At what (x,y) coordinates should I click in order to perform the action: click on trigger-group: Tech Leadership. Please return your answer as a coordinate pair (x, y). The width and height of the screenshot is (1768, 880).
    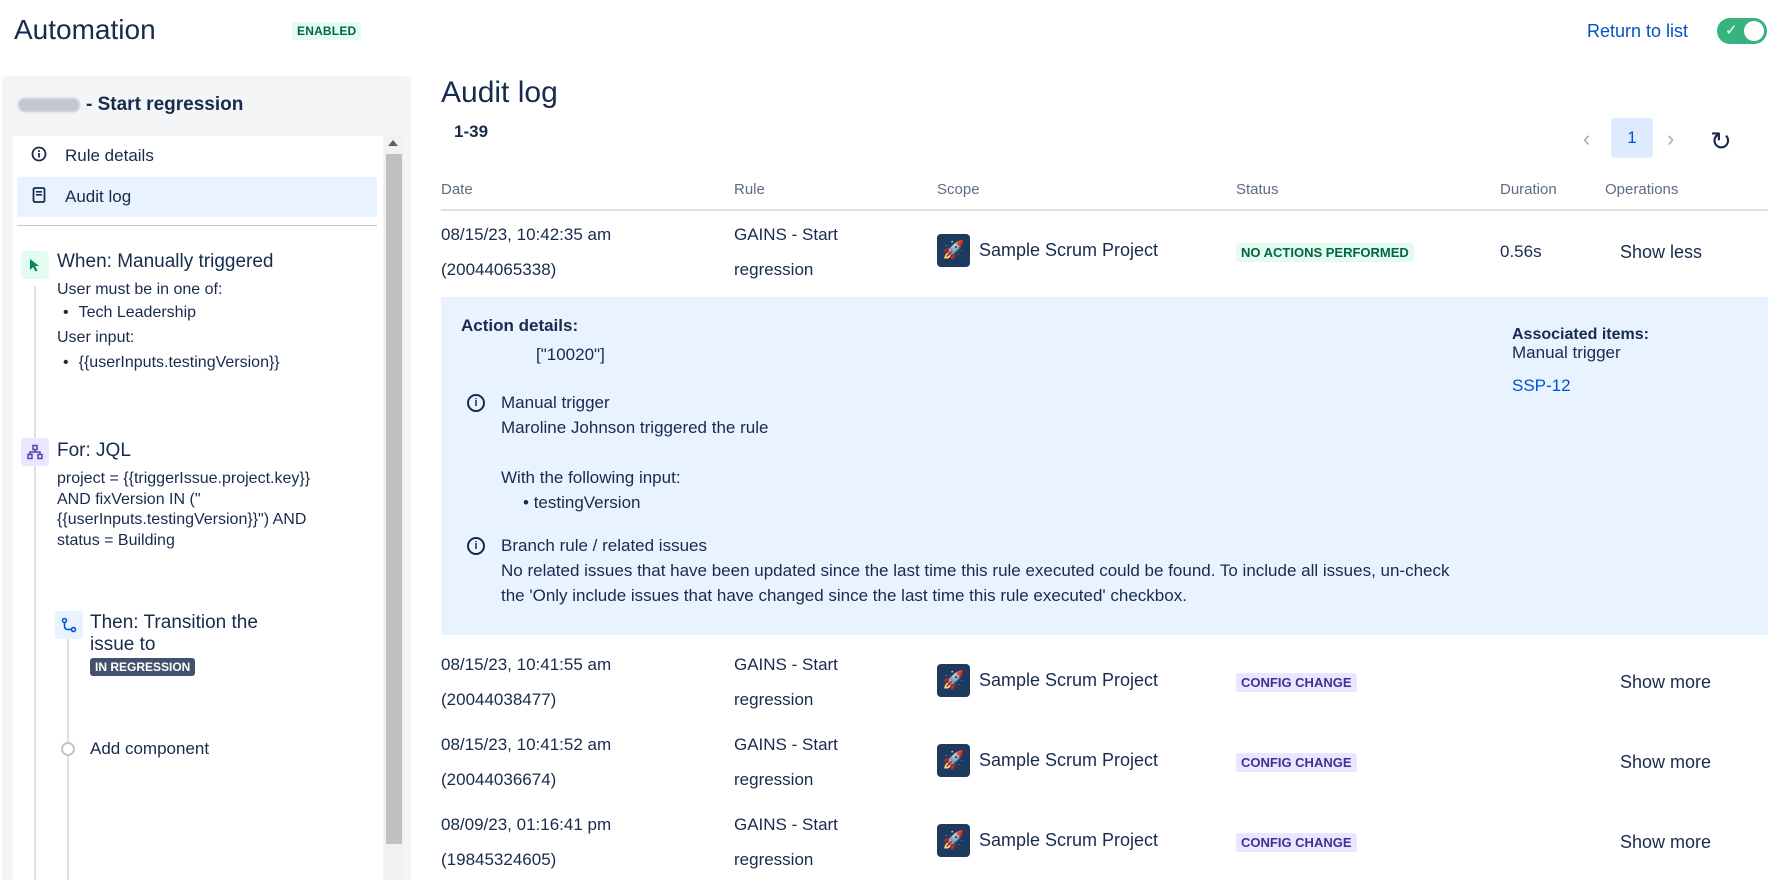
    Looking at the image, I should click on (168, 312).